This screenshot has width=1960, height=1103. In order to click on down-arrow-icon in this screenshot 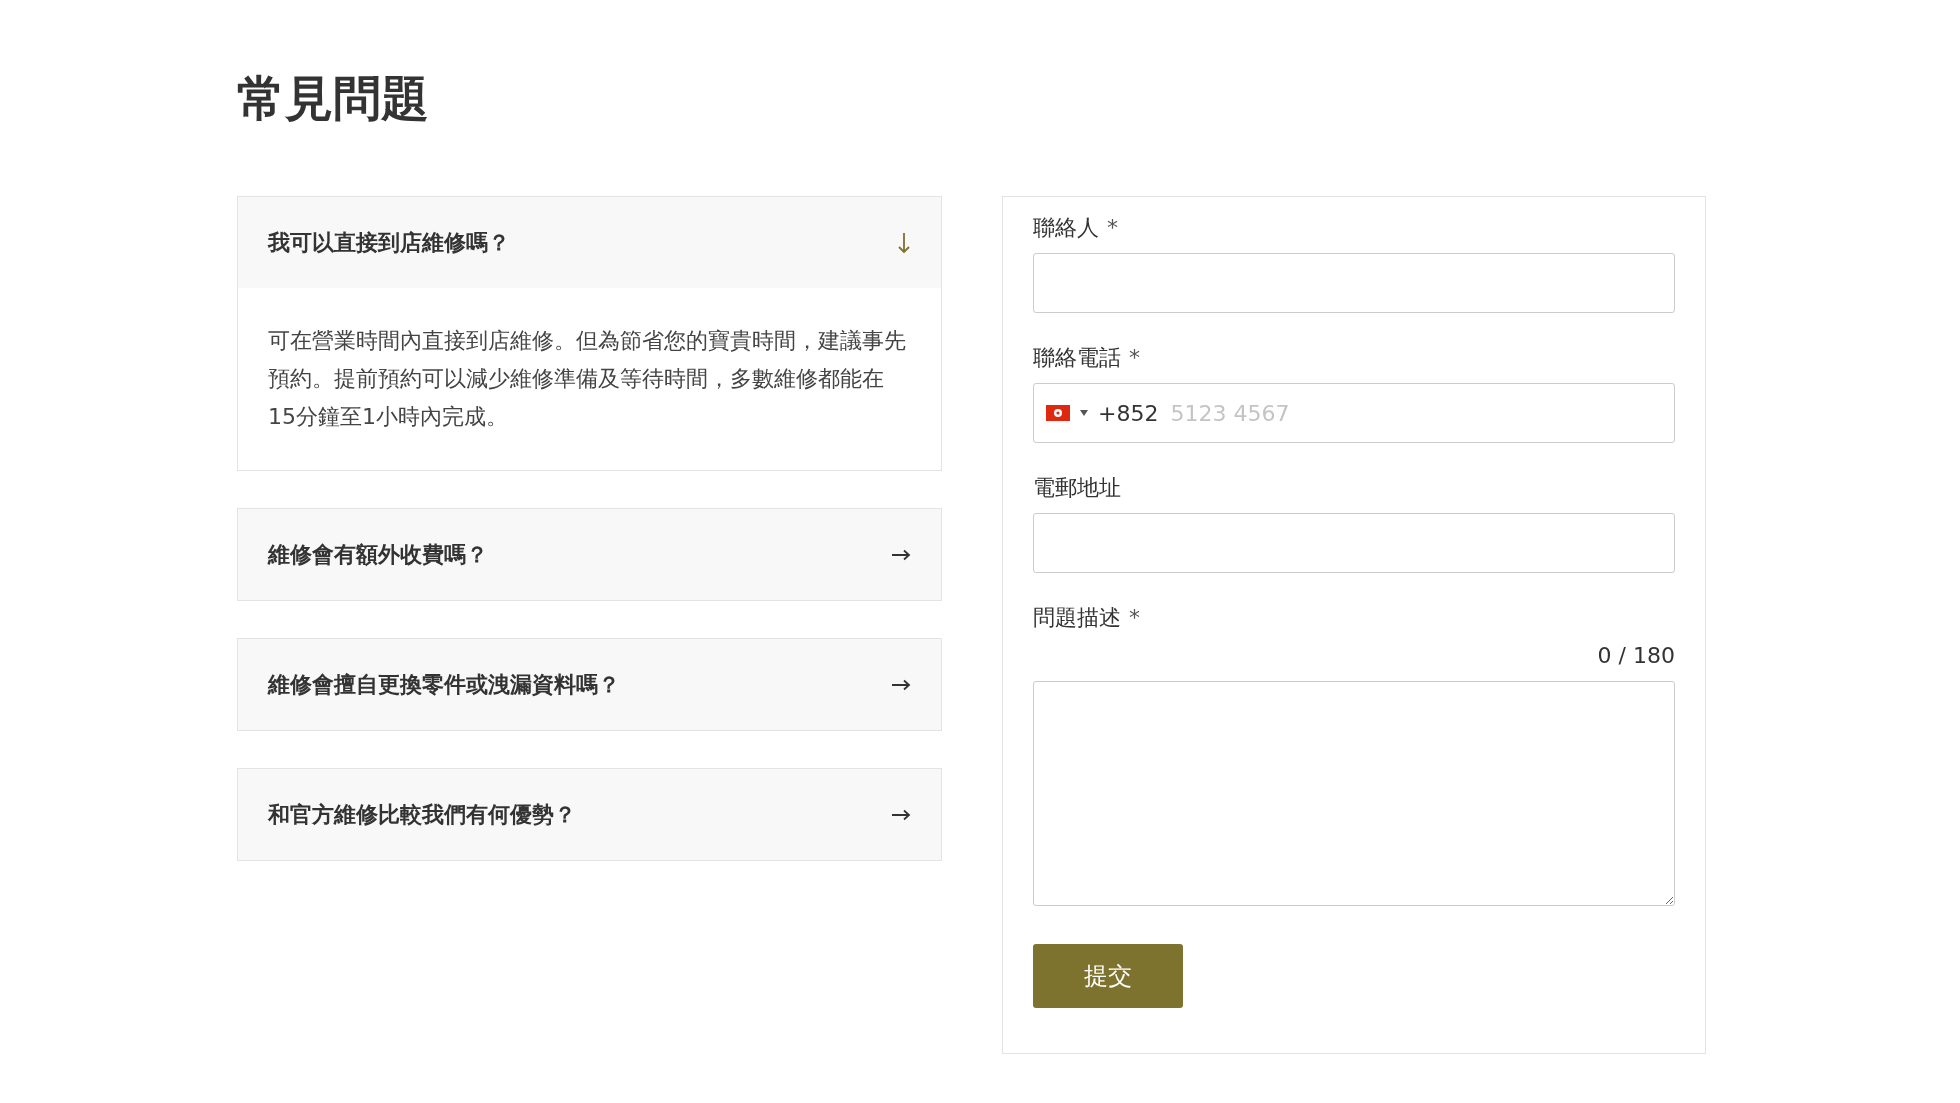, I will do `click(904, 242)`.